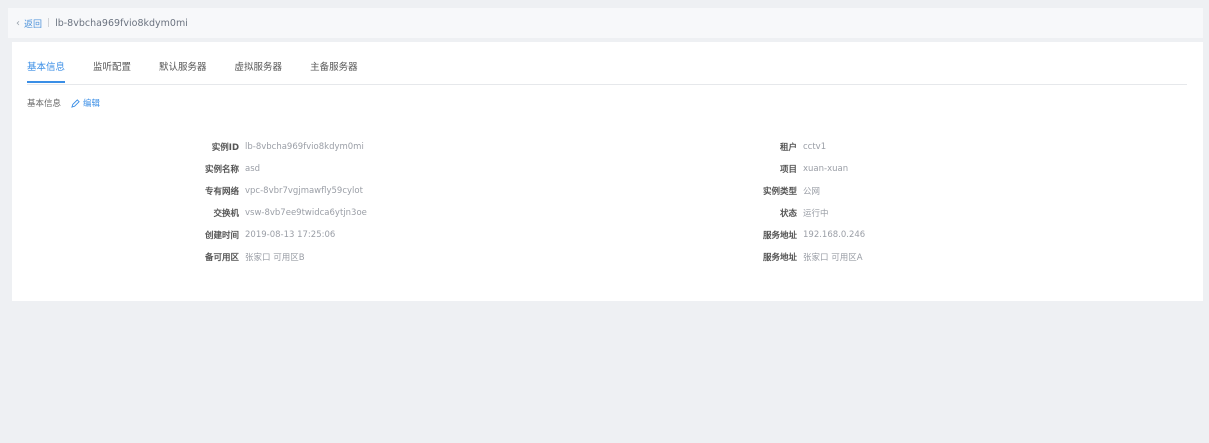 The height and width of the screenshot is (443, 1209). I want to click on field-row-created-at: 创建时间 2019-08-13 17:25:06, so click(269, 235).